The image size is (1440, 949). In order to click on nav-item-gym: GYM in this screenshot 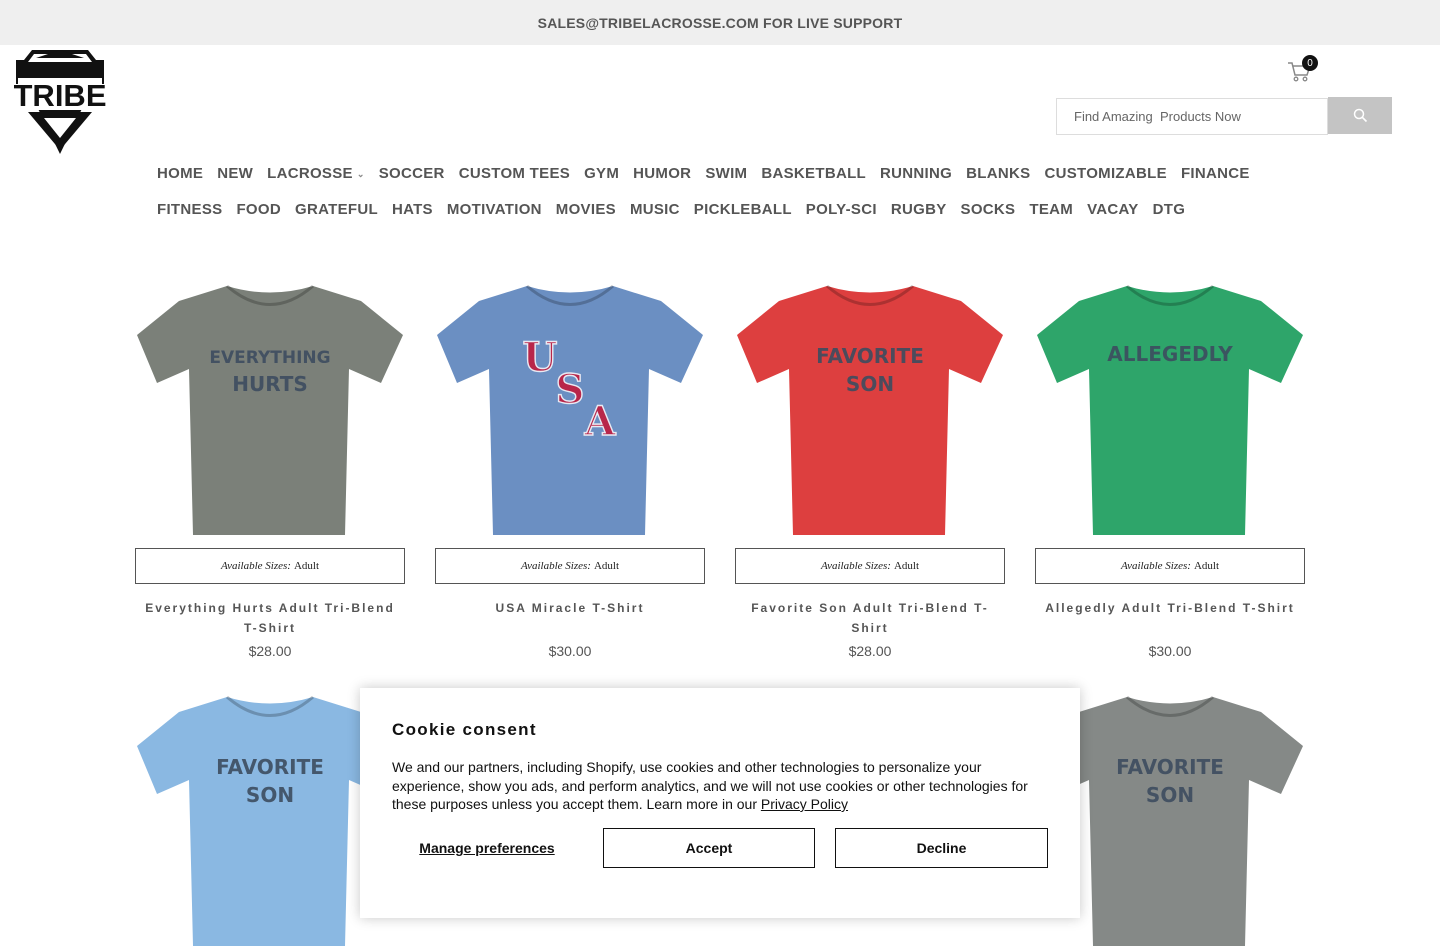, I will do `click(601, 174)`.